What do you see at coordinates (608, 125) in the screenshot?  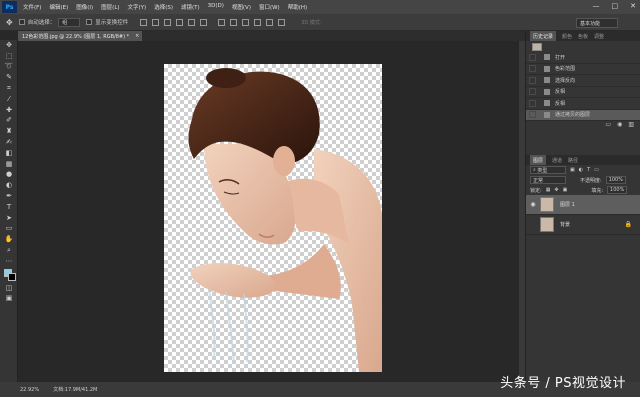 I see `new-document-icon: ▭` at bounding box center [608, 125].